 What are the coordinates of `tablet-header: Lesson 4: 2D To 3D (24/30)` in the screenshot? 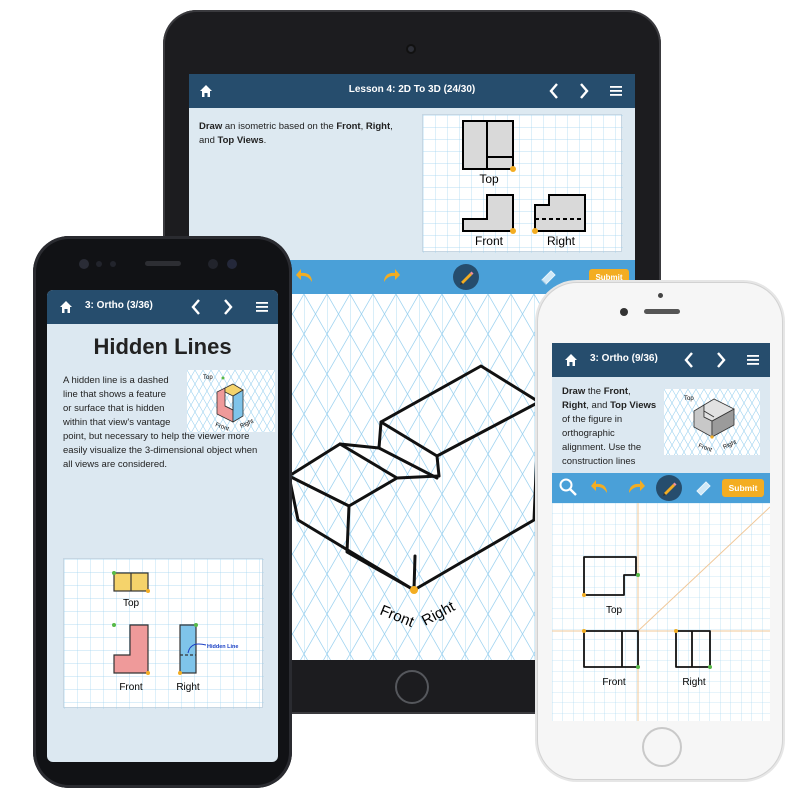 It's located at (412, 91).